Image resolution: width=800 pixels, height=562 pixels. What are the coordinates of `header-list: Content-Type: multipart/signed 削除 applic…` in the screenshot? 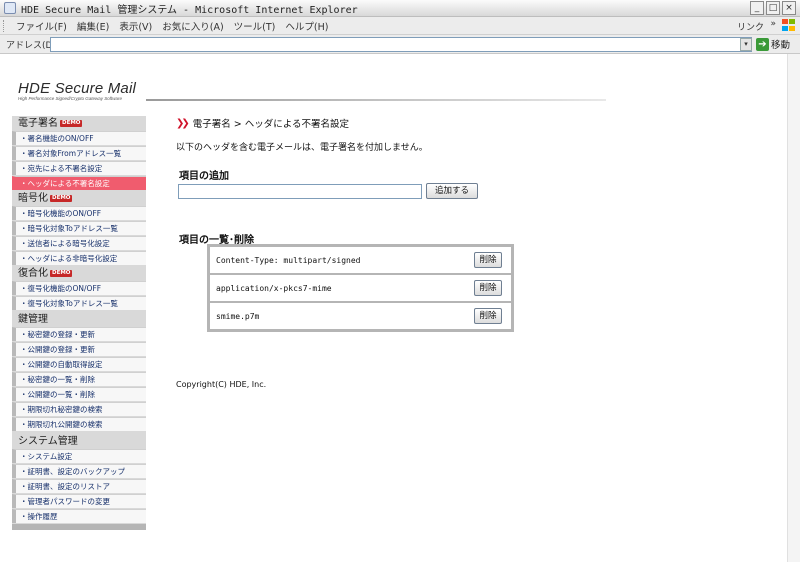 It's located at (360, 288).